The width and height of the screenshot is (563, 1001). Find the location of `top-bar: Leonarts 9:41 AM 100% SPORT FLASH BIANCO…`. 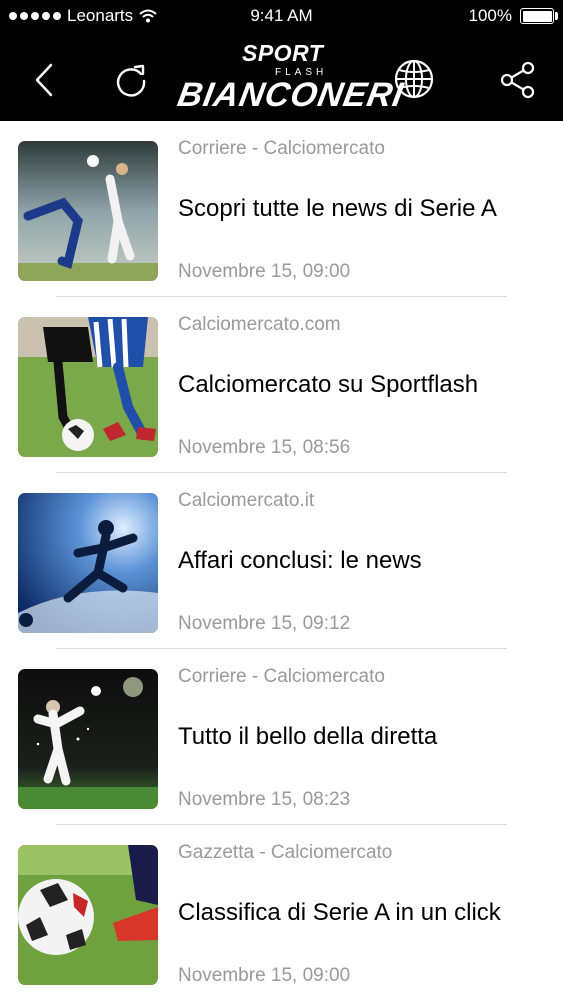

top-bar: Leonarts 9:41 AM 100% SPORT FLASH BIANCO… is located at coordinates (281, 60).